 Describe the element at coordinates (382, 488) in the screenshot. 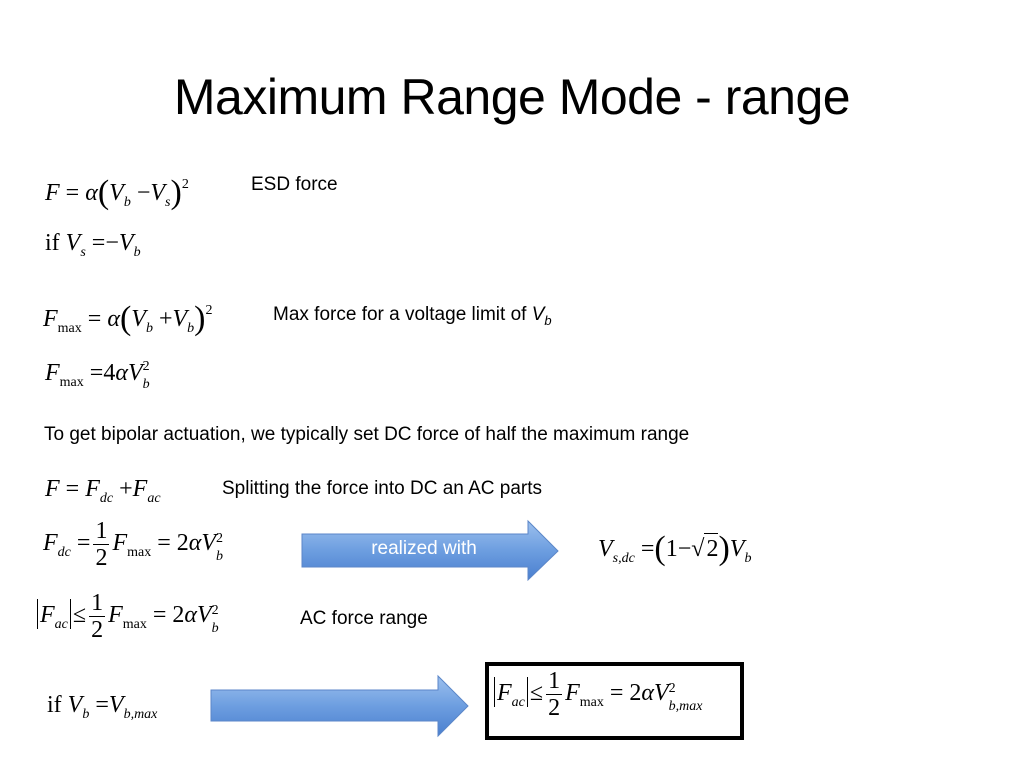

I see `label-splitting: Splitting the force into DC an AC parts` at that location.